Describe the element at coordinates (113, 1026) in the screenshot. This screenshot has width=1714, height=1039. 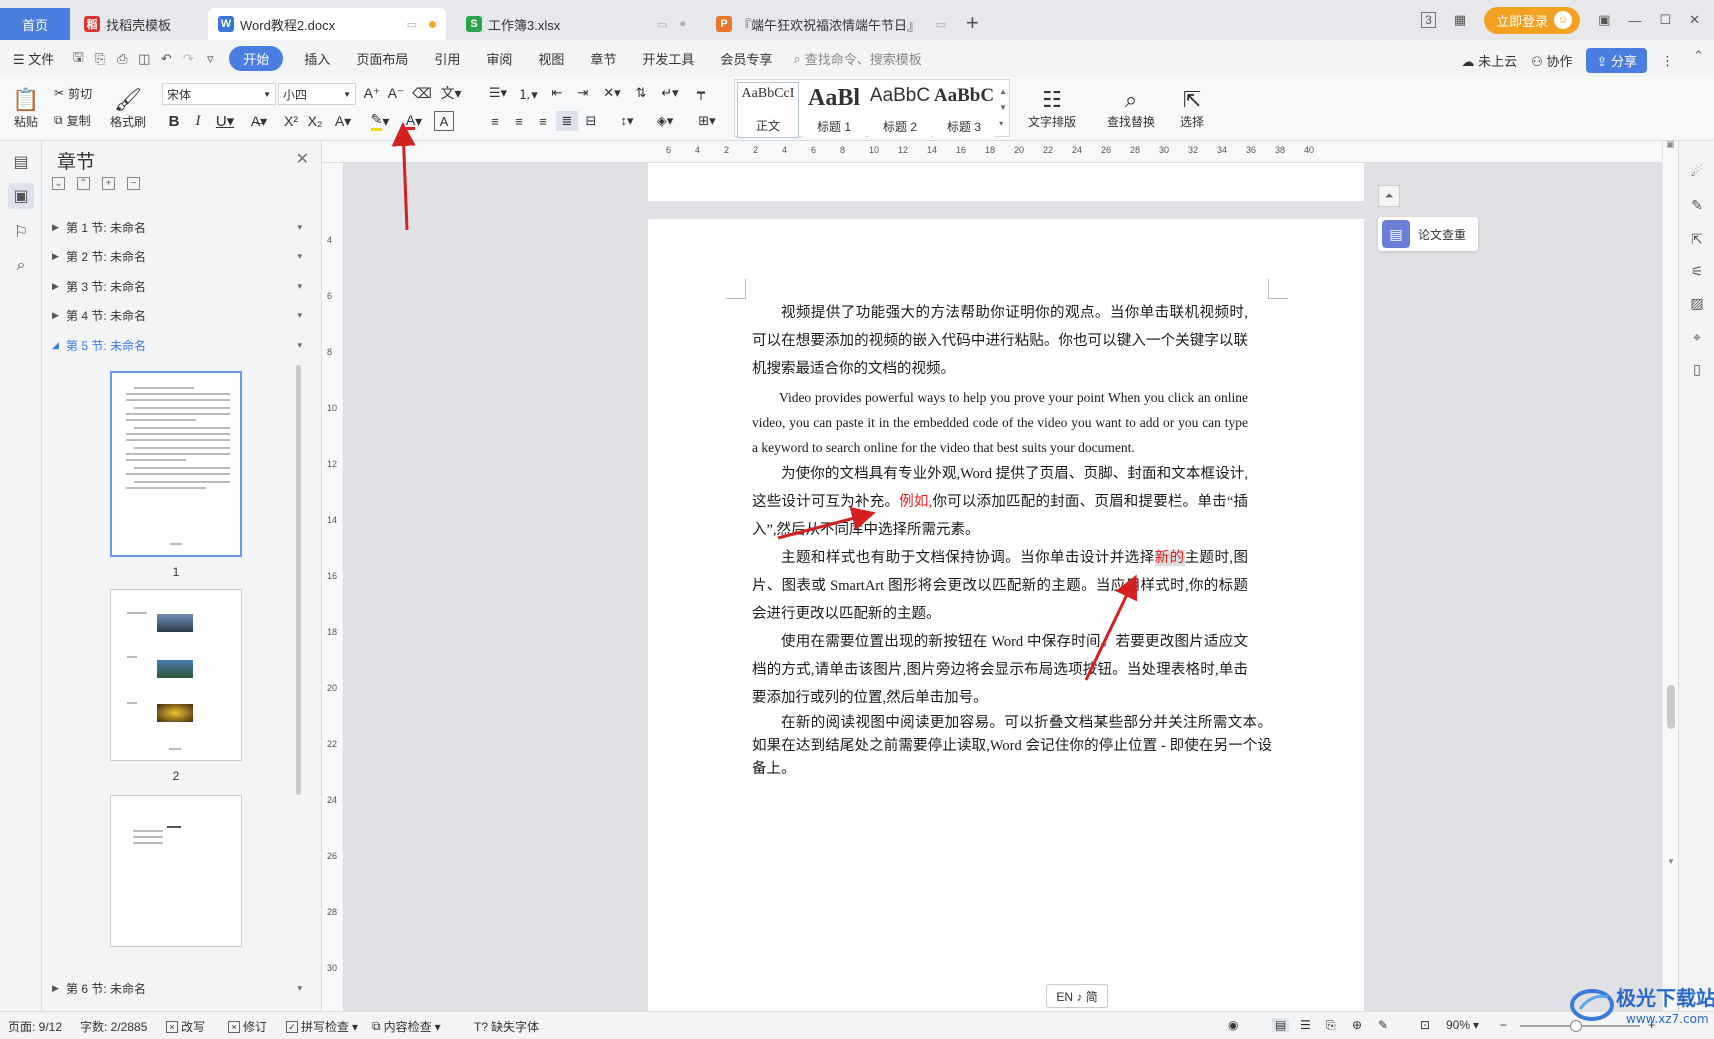
I see `word-count: 字数: 2/2885` at that location.